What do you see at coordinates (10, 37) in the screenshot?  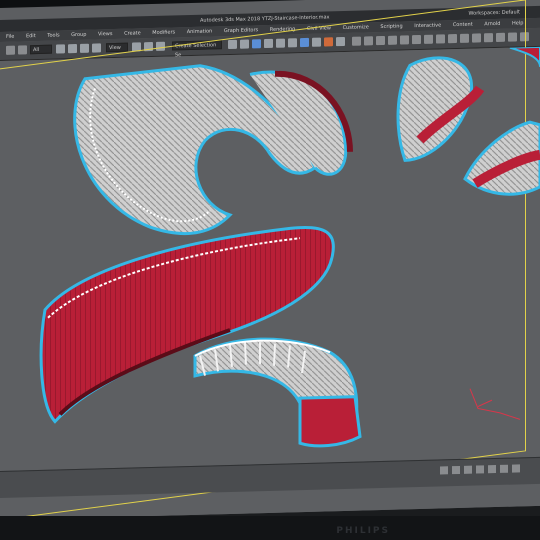 I see `menu-item-file: File` at bounding box center [10, 37].